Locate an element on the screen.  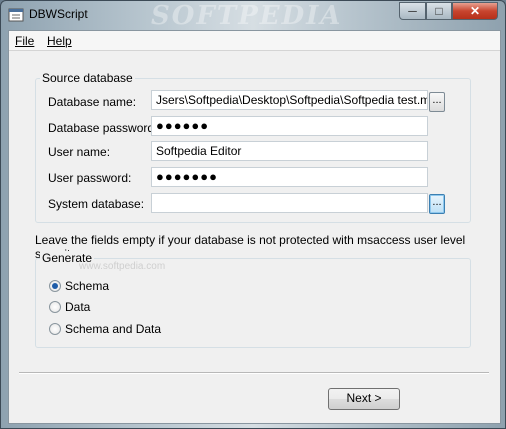
user-password-input: ●●●●●●● is located at coordinates (289, 177).